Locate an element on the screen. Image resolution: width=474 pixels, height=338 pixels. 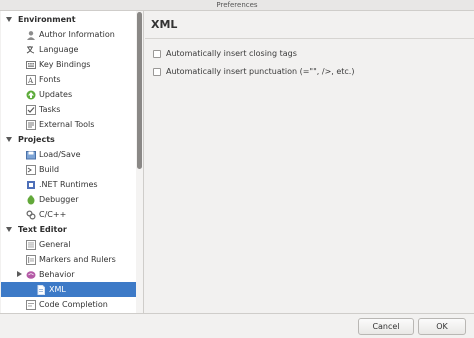
checkbox-insert-closing-tags is located at coordinates (157, 54).